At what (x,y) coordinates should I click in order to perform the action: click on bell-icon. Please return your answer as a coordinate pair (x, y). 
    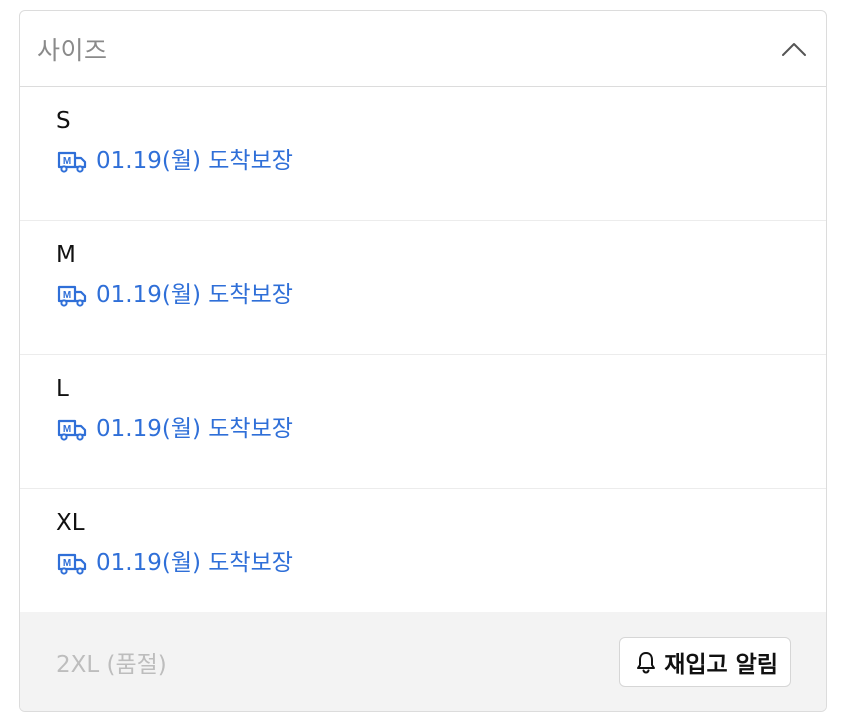
    Looking at the image, I should click on (646, 662).